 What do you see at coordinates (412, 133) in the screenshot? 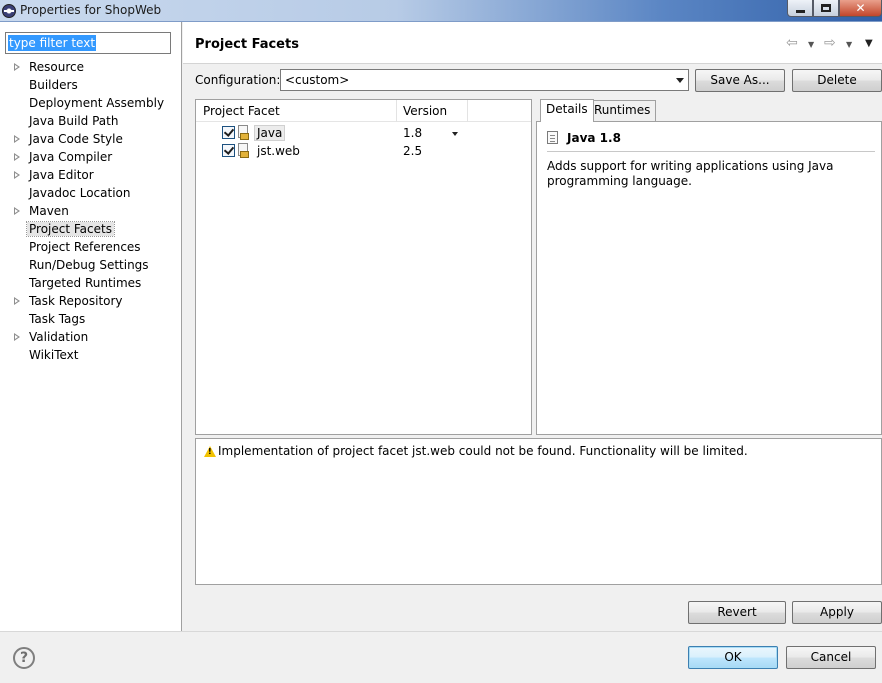
I see `facet-version: 1.8` at bounding box center [412, 133].